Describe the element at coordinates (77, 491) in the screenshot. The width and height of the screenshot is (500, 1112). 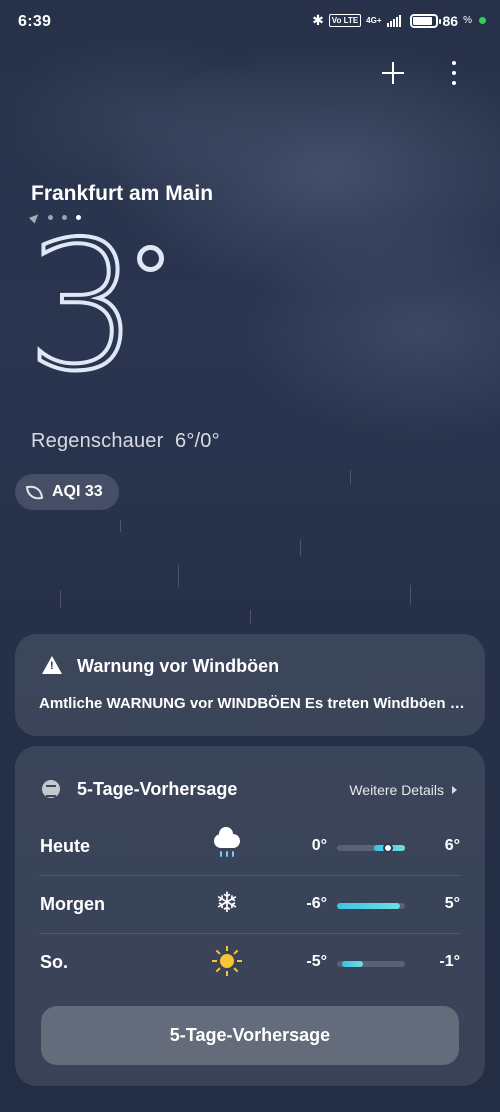
I see `aqi-label: AQI 33` at that location.